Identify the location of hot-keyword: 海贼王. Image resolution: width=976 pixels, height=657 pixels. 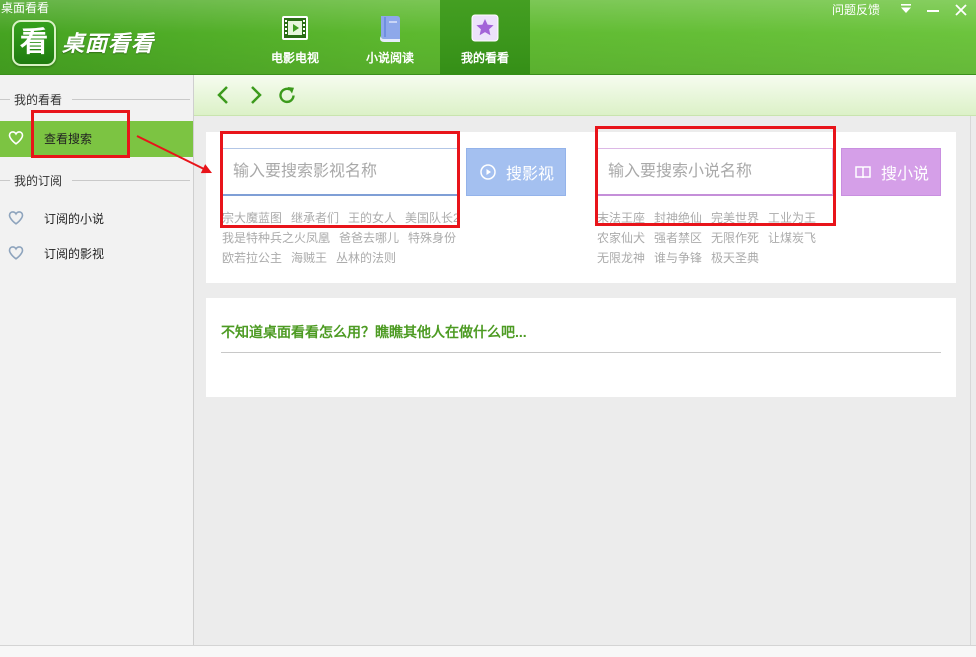
(309, 258).